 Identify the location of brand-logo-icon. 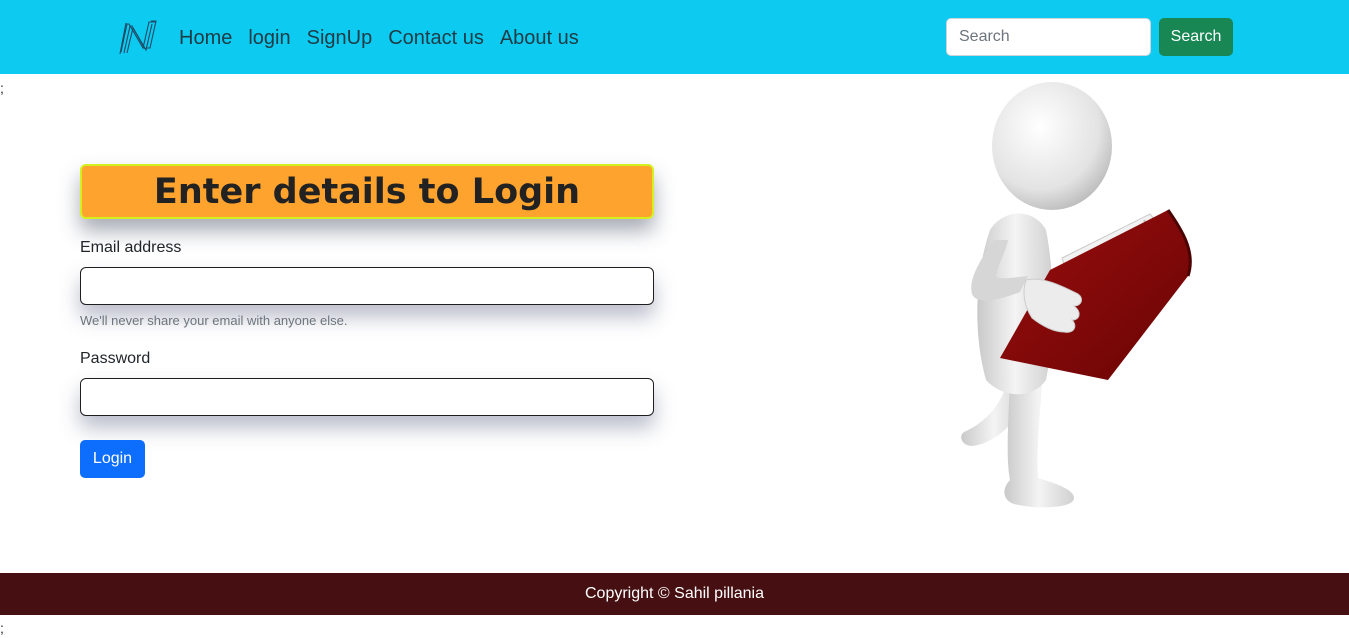
(138, 37).